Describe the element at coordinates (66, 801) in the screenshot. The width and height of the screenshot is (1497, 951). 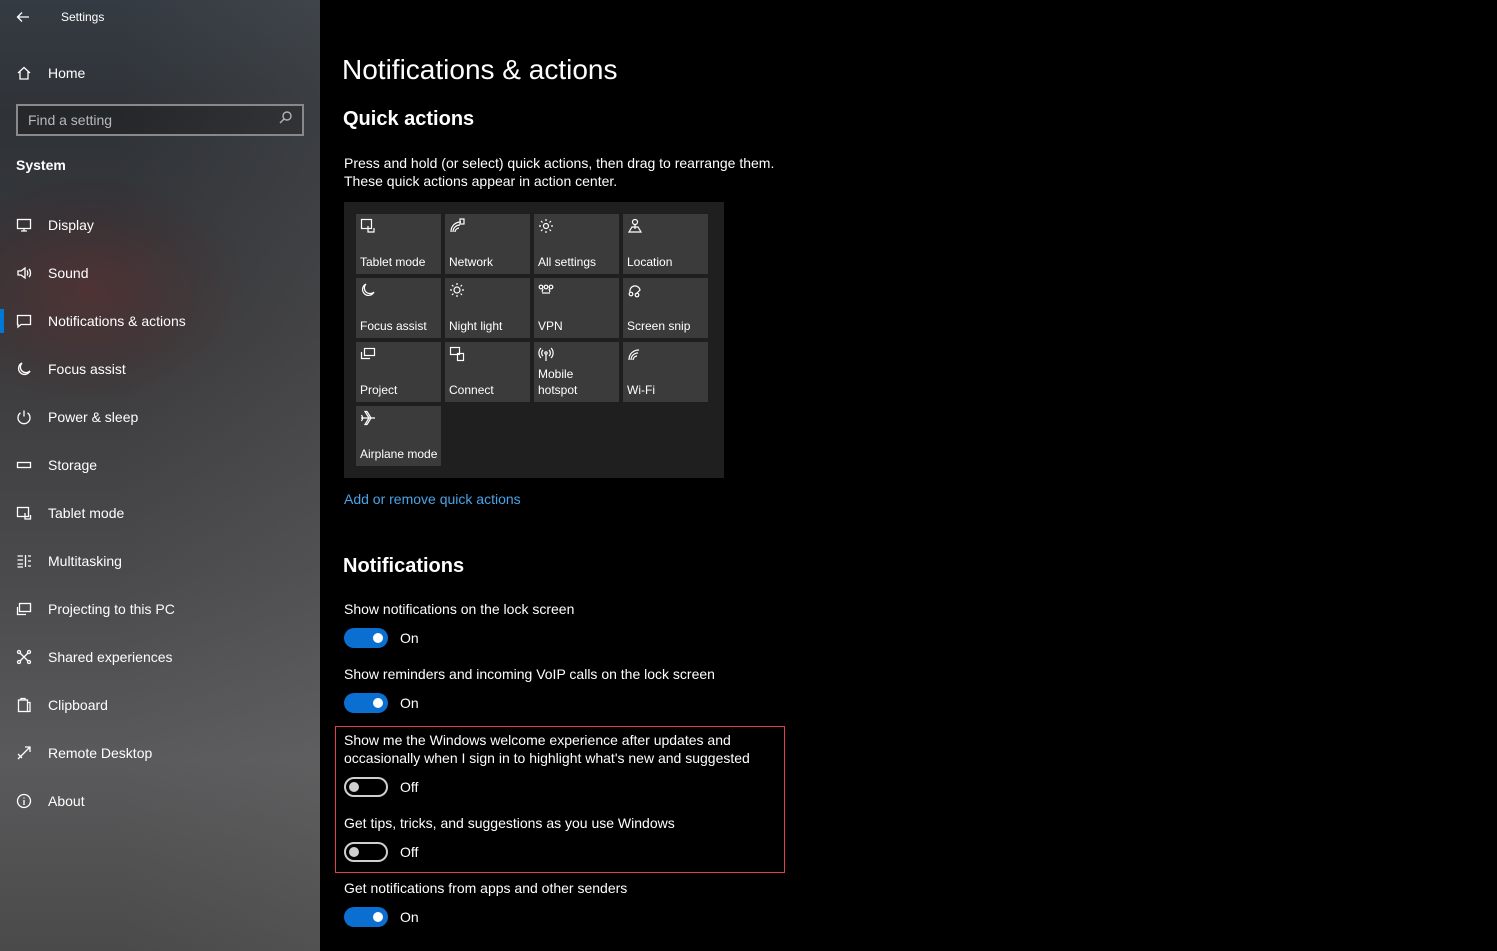
I see `sidebar-item-label: About` at that location.